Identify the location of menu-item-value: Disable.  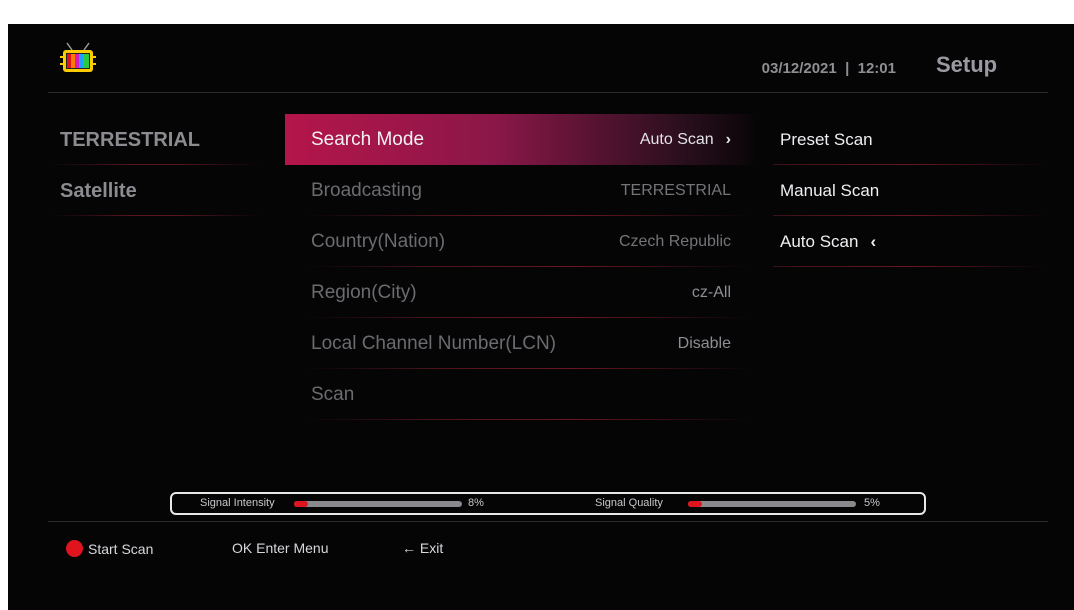
(704, 343).